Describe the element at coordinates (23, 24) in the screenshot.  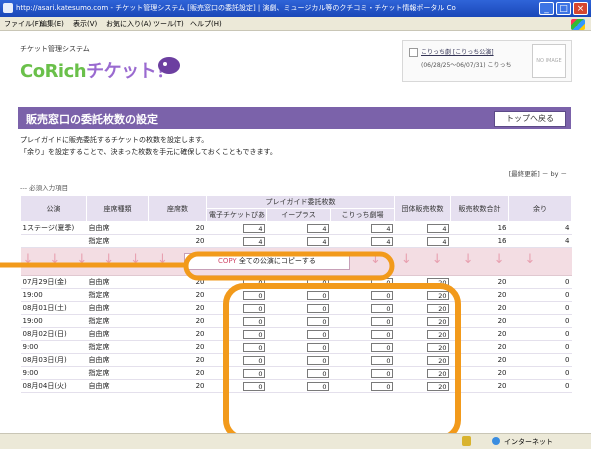
I see `menu-file: ファイル(F)` at that location.